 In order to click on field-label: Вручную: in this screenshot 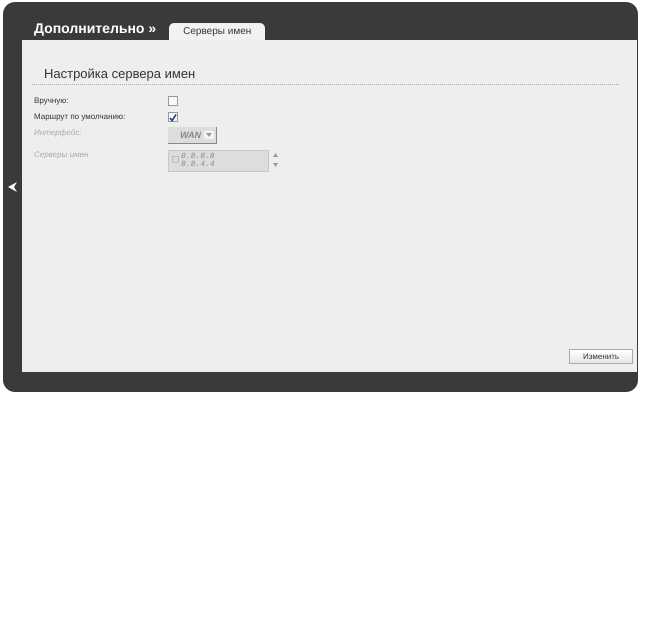, I will do `click(52, 100)`.